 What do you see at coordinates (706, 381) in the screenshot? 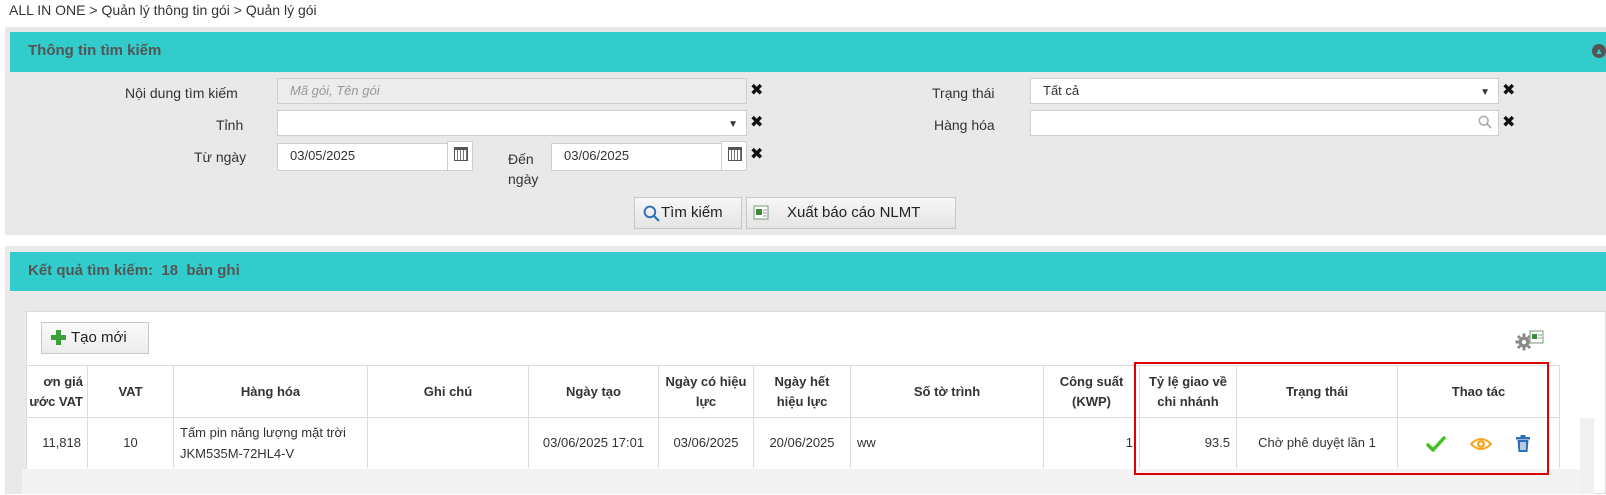
I see `col-header-valid-from-line1: Ngày có hiệu` at bounding box center [706, 381].